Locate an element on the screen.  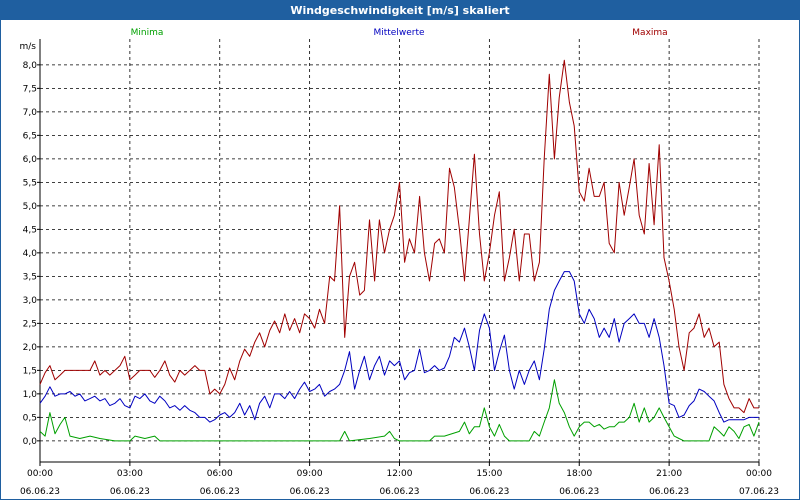
x-tick-time-label: 21:00 is located at coordinates (669, 474).